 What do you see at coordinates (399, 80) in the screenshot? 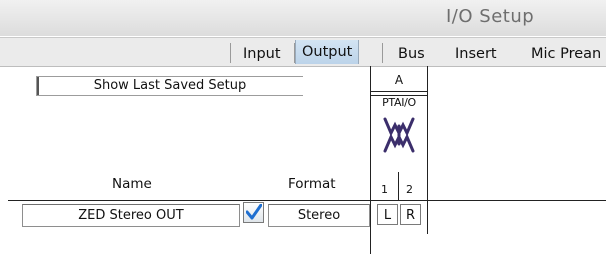
I see `output-block-label: A` at bounding box center [399, 80].